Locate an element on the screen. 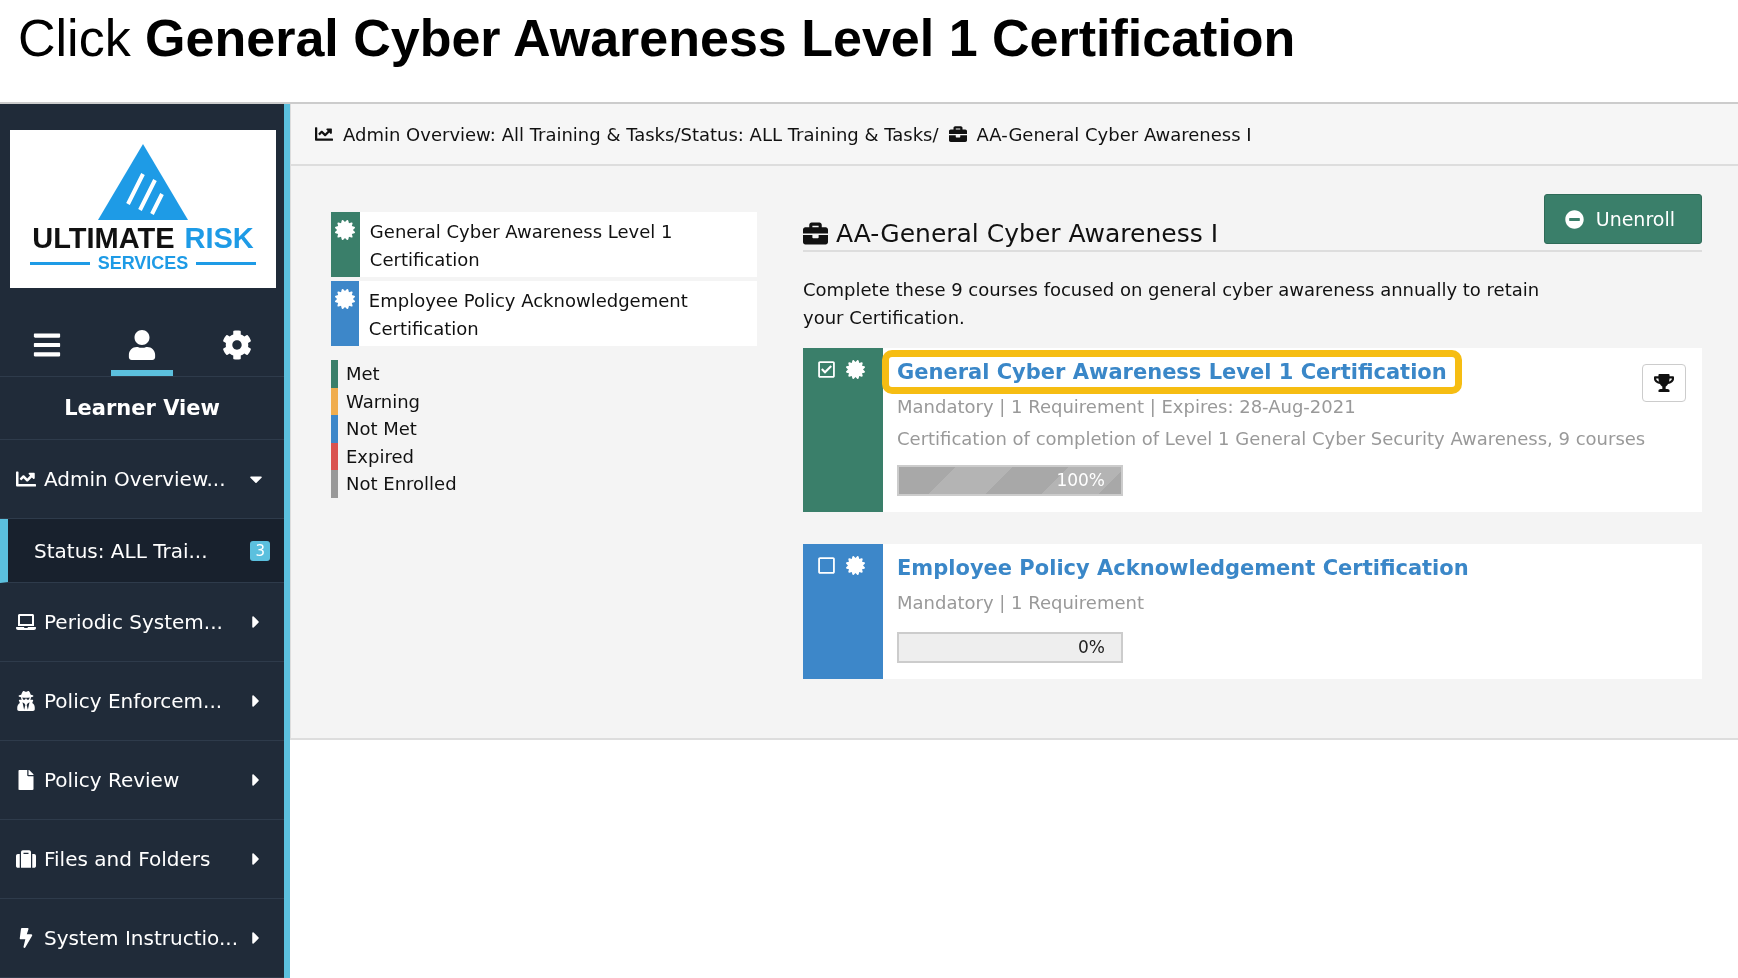  certification-item: Employee Policy Acknowledgement Certification is located at coordinates (544, 313).